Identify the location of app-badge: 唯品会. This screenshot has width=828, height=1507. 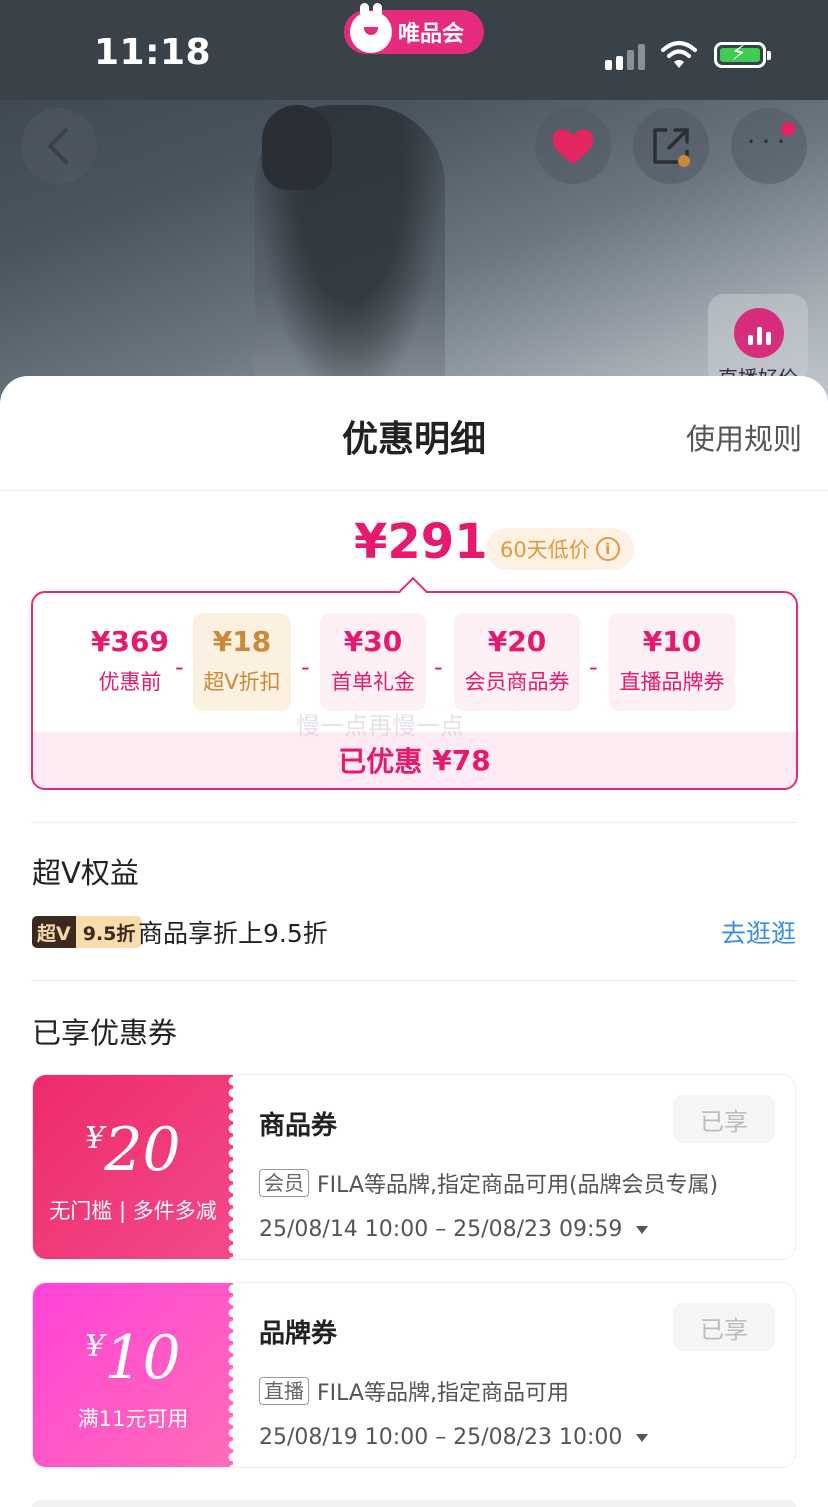
(414, 28).